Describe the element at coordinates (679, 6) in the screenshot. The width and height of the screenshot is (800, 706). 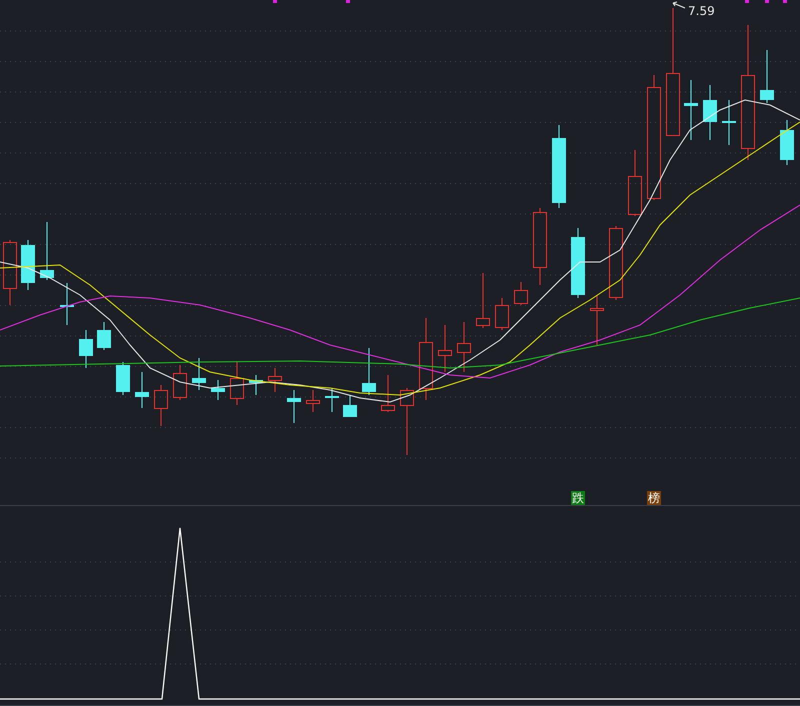
I see `pointer-arrow-icon` at that location.